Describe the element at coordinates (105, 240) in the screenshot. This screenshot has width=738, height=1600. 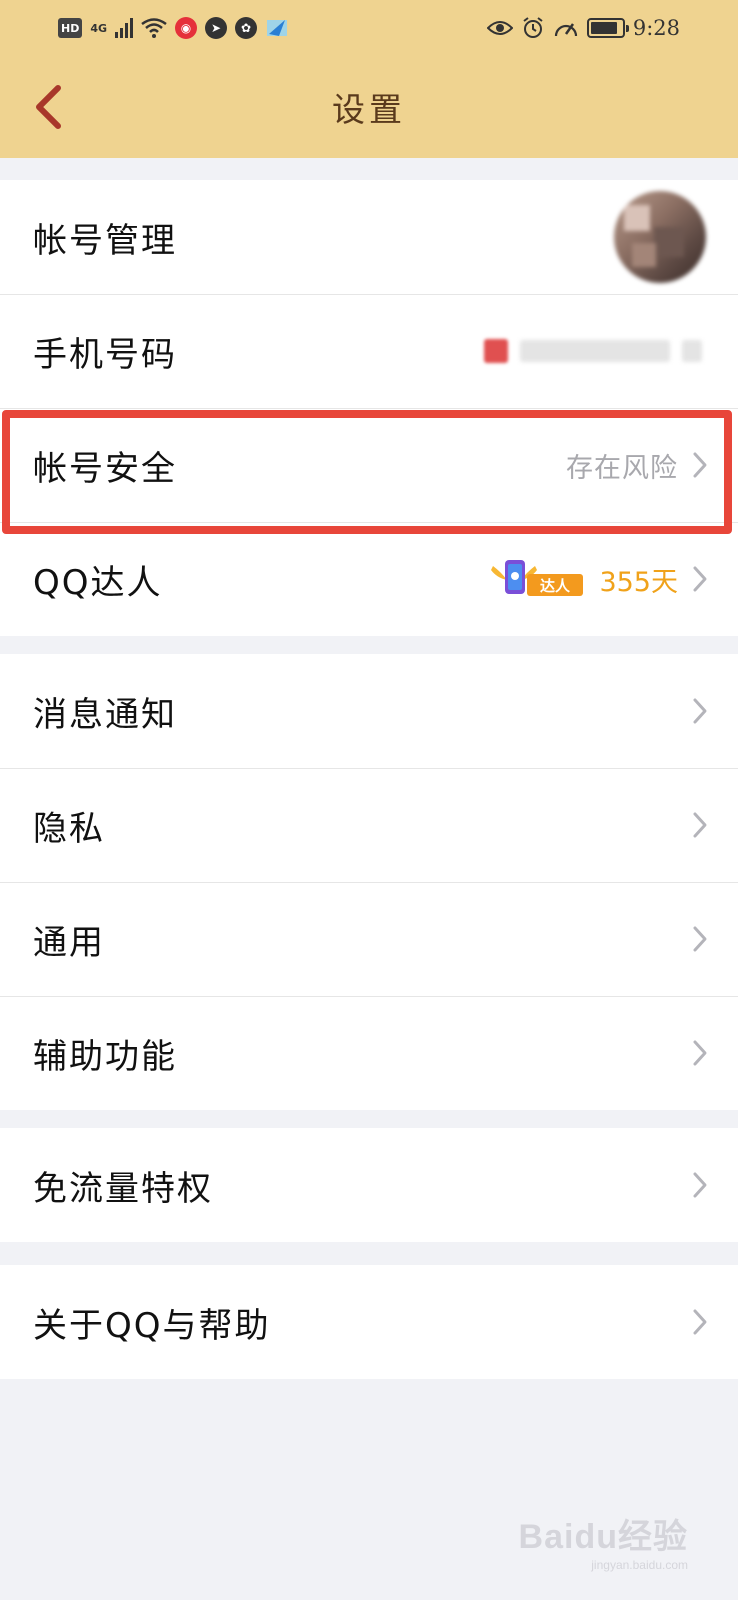
I see `row-label: 帐号管理` at that location.